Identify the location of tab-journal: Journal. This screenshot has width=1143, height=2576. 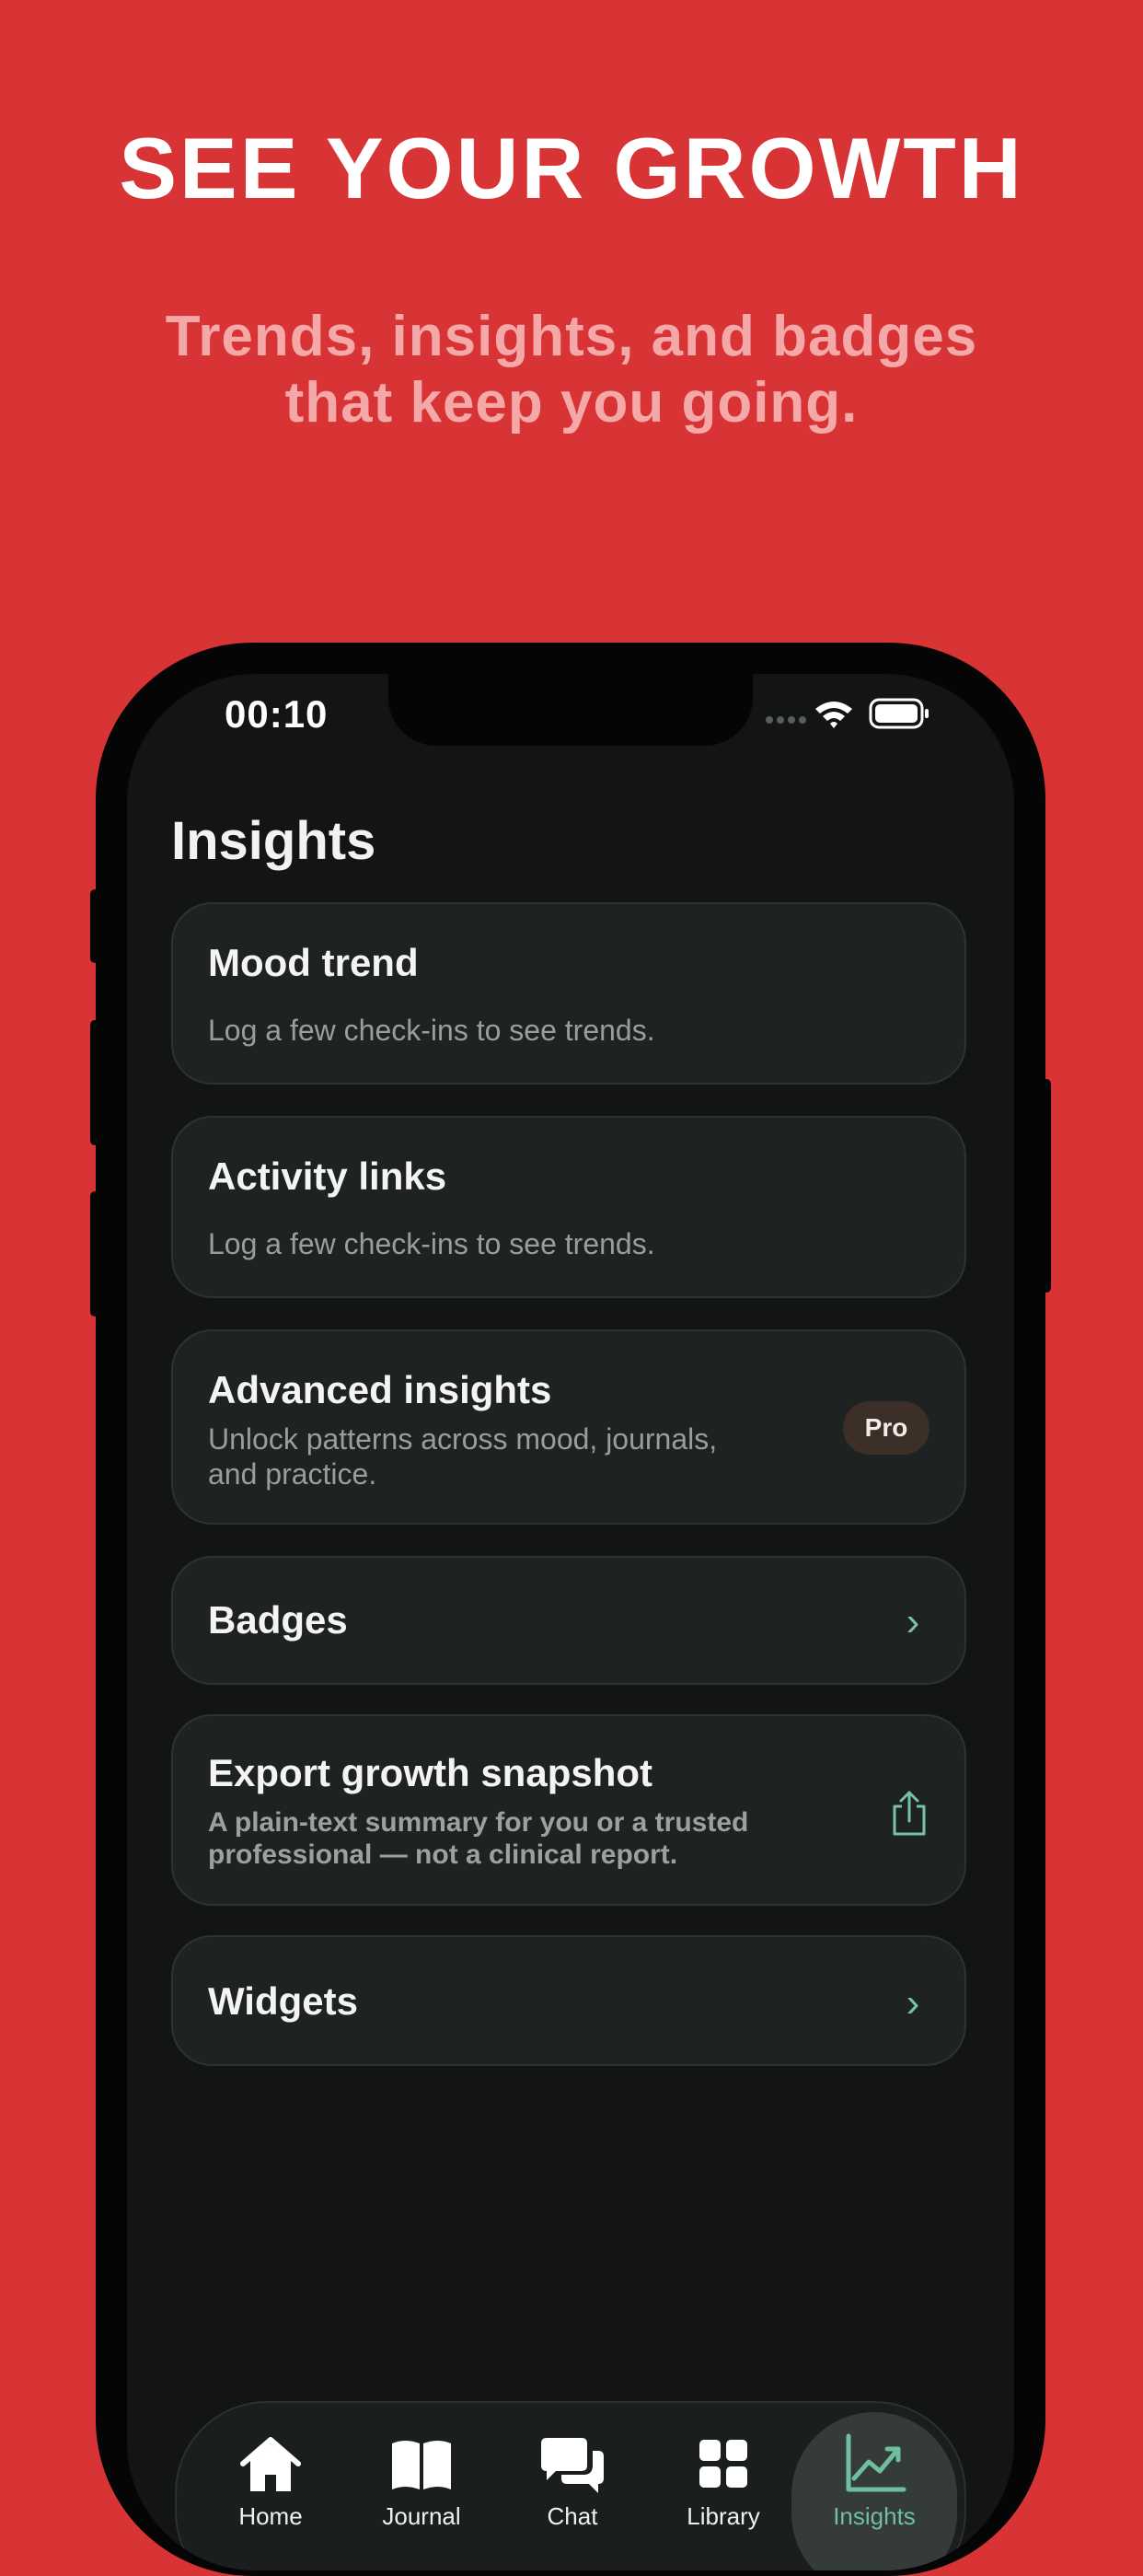
(422, 2491).